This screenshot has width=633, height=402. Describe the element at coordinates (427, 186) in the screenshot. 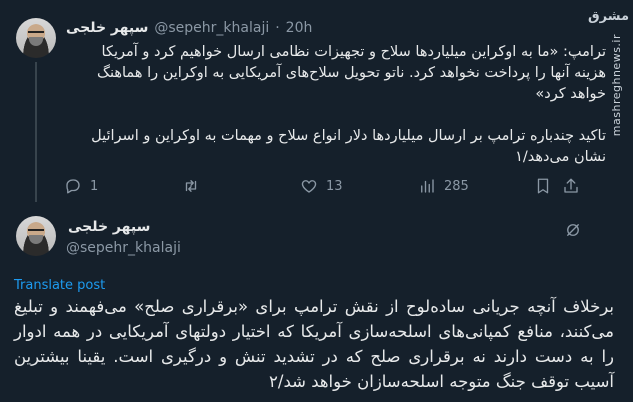

I see `bar-chart-icon` at that location.